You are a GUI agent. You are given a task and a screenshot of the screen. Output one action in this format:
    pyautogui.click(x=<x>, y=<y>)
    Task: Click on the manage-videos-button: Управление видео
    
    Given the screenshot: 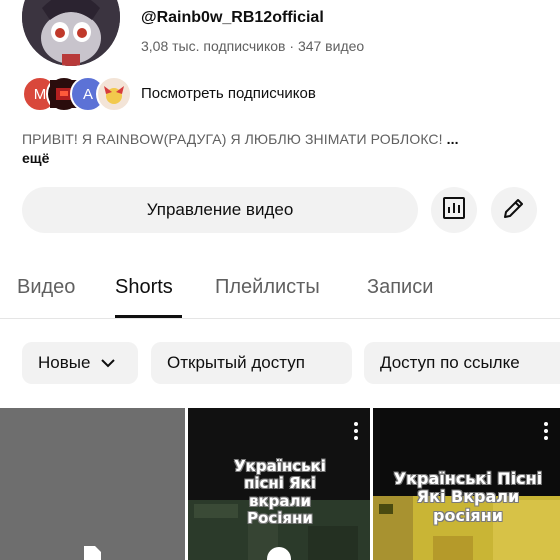 What is the action you would take?
    pyautogui.click(x=220, y=210)
    